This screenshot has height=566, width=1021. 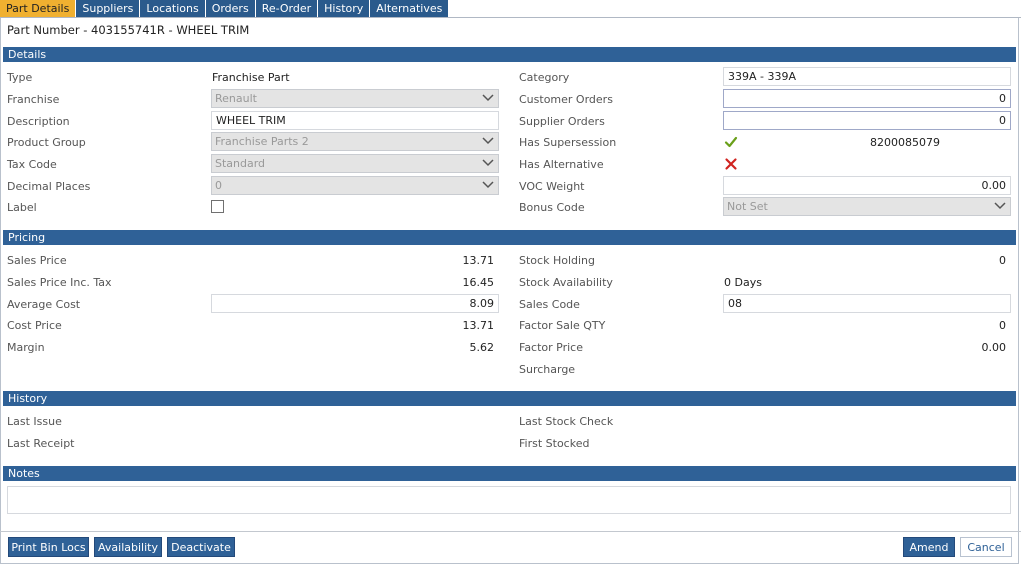 I want to click on supplier-orders-label: Supplier Orders, so click(x=562, y=121).